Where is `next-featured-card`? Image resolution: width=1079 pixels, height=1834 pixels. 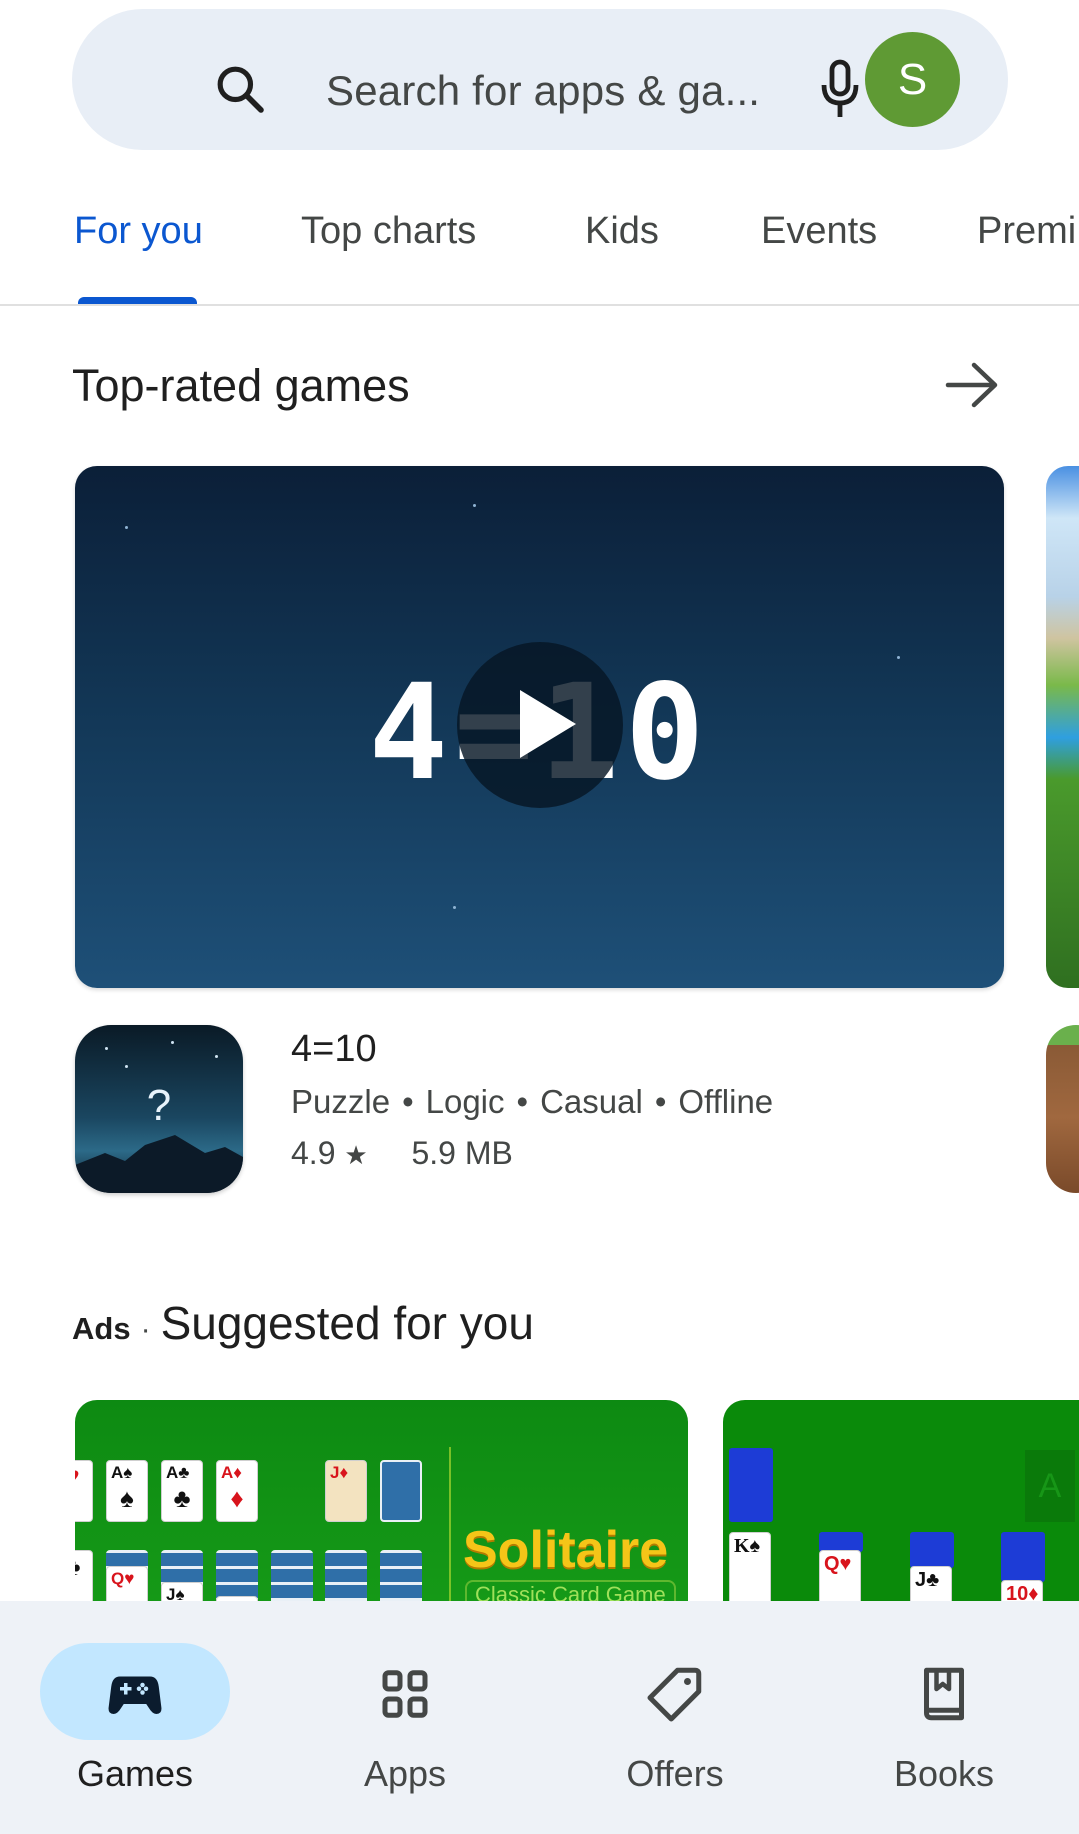
next-featured-card is located at coordinates (1062, 727).